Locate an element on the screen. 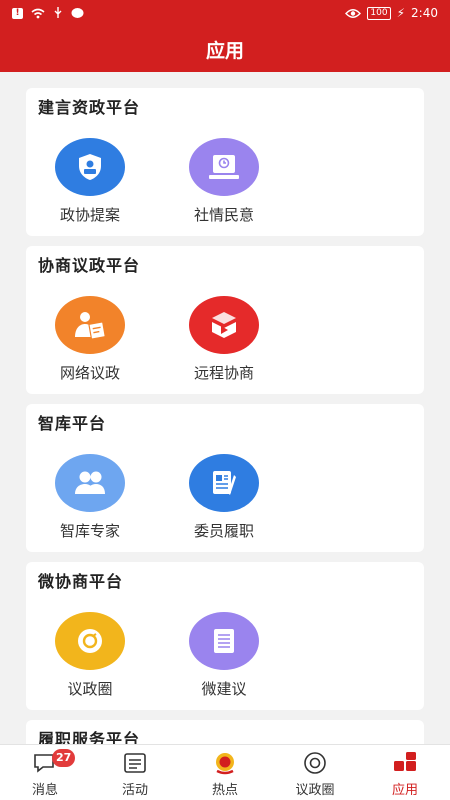 Image resolution: width=450 pixels, height=800 pixels. app-member-duties: 委员履职 is located at coordinates (224, 497).